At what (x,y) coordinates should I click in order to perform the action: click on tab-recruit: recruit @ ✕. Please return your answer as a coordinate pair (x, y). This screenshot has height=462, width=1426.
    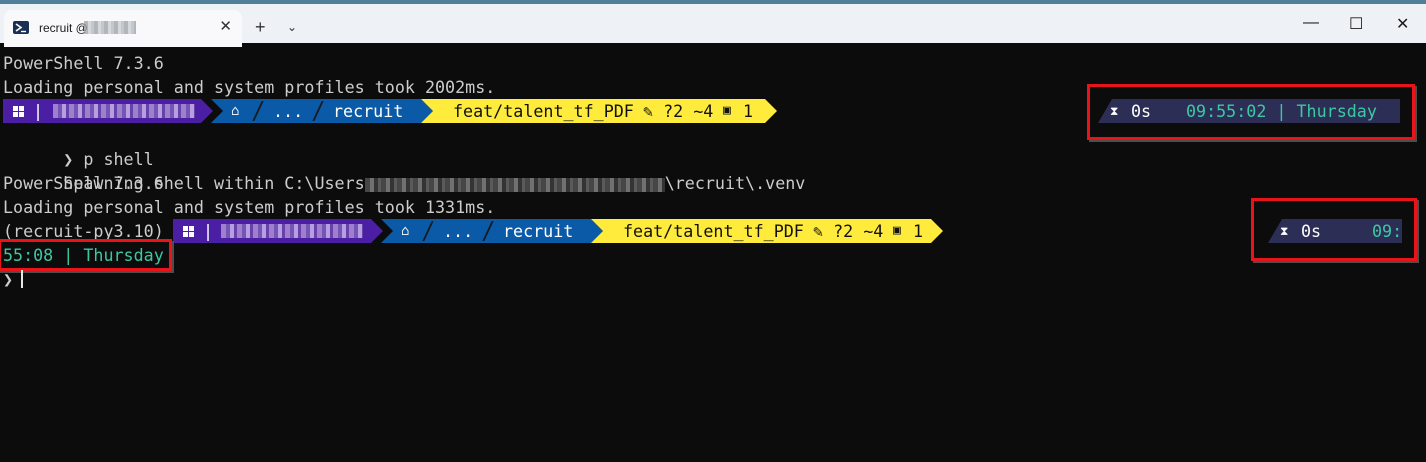
    Looking at the image, I should click on (123, 28).